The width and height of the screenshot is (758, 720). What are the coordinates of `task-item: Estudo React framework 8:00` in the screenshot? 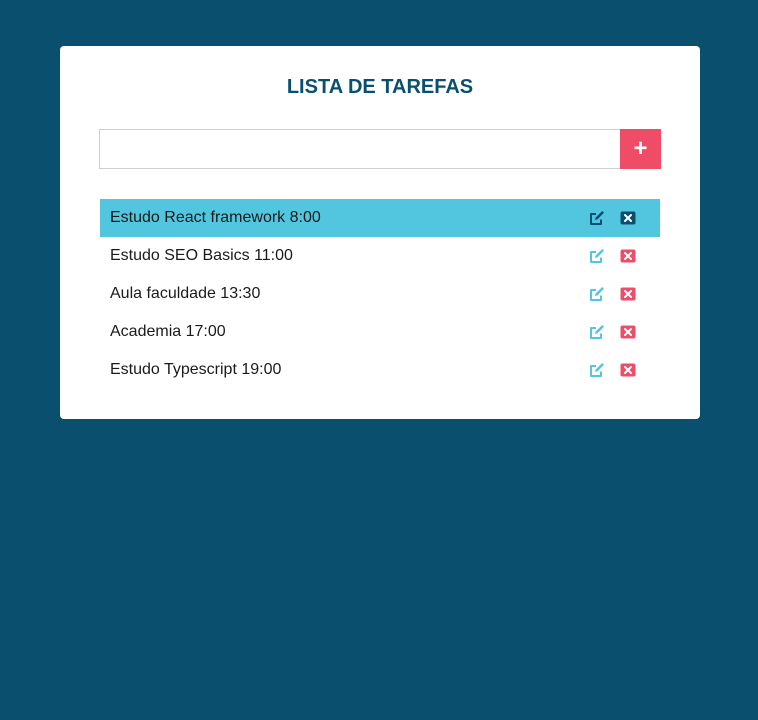 It's located at (380, 218).